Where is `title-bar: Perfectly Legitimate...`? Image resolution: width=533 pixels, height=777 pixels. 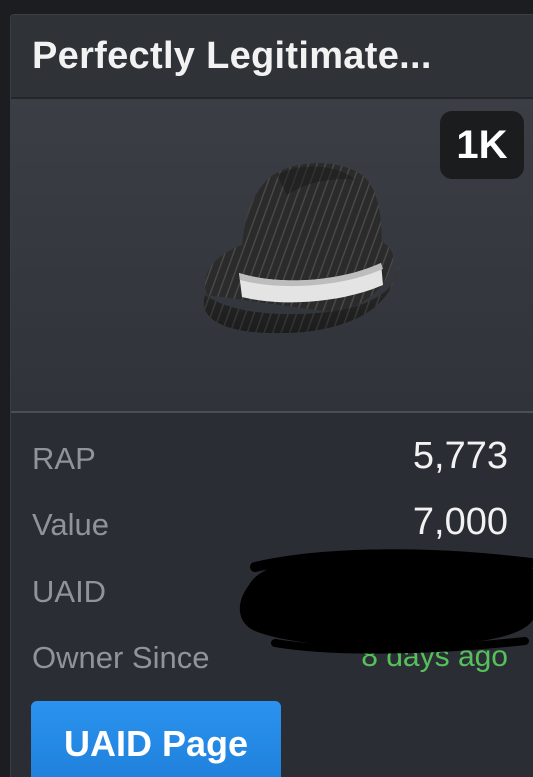
title-bar: Perfectly Legitimate... is located at coordinates (272, 57).